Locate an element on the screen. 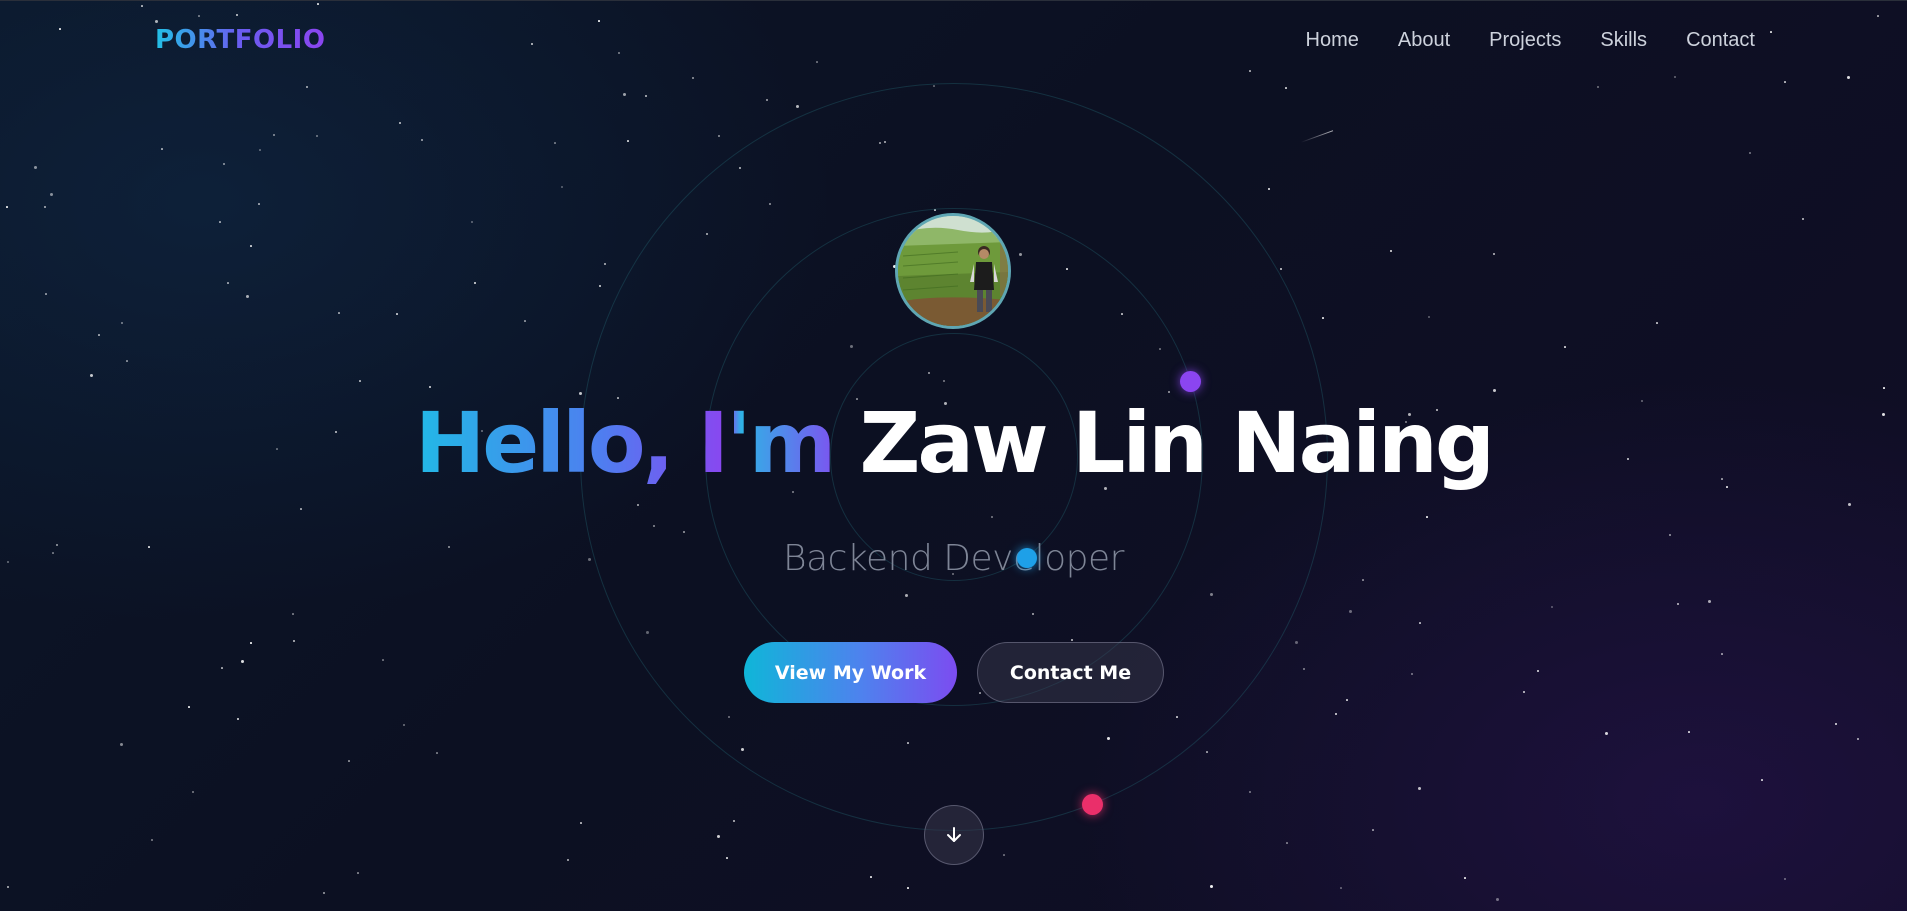  arrow-down-icon is located at coordinates (954, 834).